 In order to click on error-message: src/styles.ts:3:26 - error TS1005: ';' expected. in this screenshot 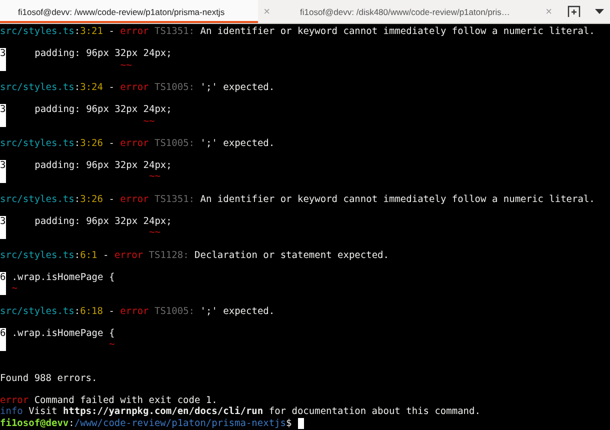, I will do `click(138, 144)`.